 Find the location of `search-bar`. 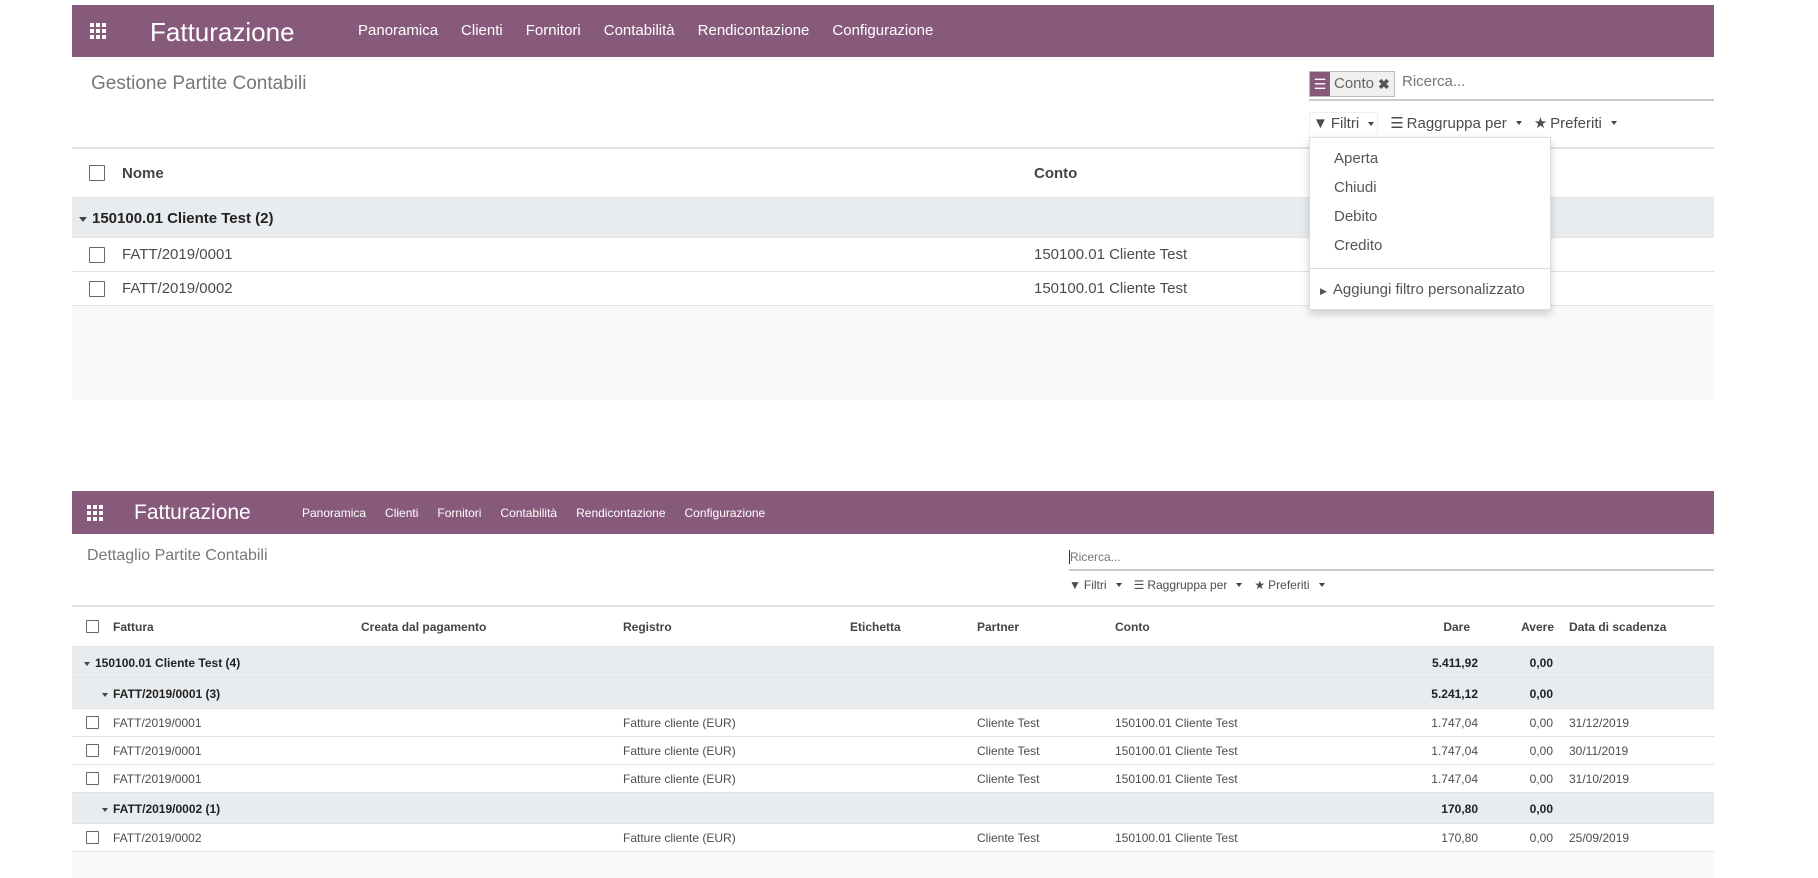

search-bar is located at coordinates (1391, 559).